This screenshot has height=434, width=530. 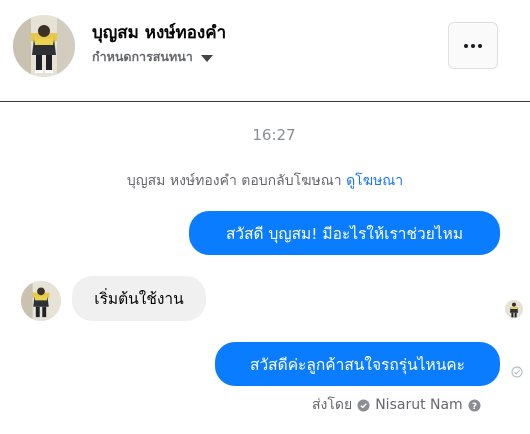 What do you see at coordinates (332, 405) in the screenshot?
I see `sent-by-label: ส่งโดย` at bounding box center [332, 405].